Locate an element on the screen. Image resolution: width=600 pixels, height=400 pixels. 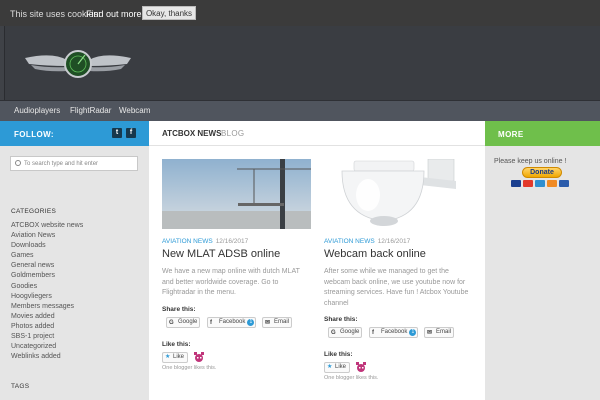
category-link: Downloads is located at coordinates (47, 246).